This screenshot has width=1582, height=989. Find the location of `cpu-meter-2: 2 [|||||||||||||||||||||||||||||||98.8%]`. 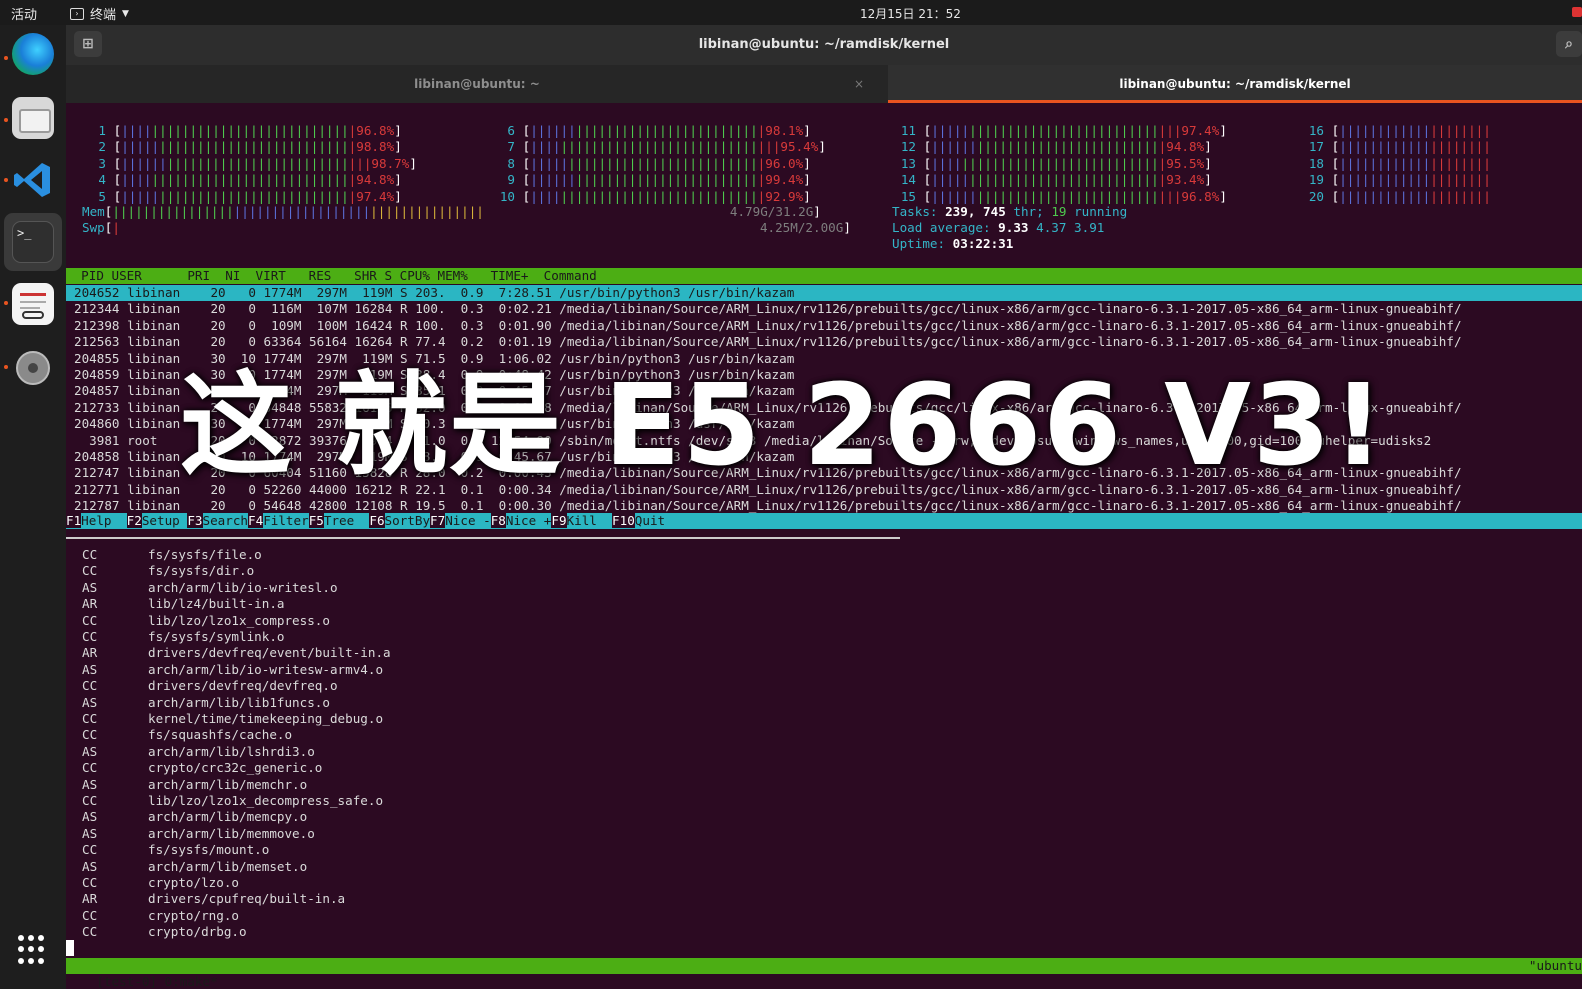

cpu-meter-2: 2 [|||||||||||||||||||||||||||||||98.8%] is located at coordinates (241, 147).